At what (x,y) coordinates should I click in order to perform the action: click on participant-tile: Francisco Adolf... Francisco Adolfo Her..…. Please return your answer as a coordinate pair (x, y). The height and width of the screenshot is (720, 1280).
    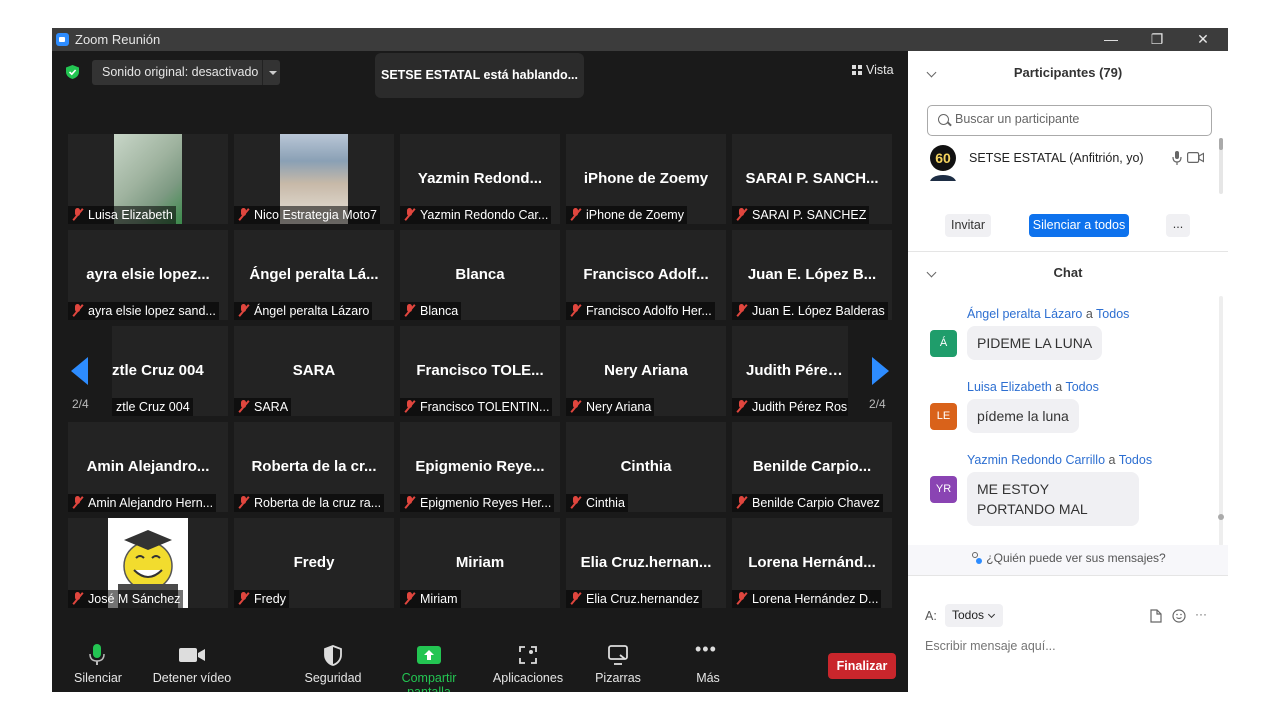
    Looking at the image, I should click on (646, 275).